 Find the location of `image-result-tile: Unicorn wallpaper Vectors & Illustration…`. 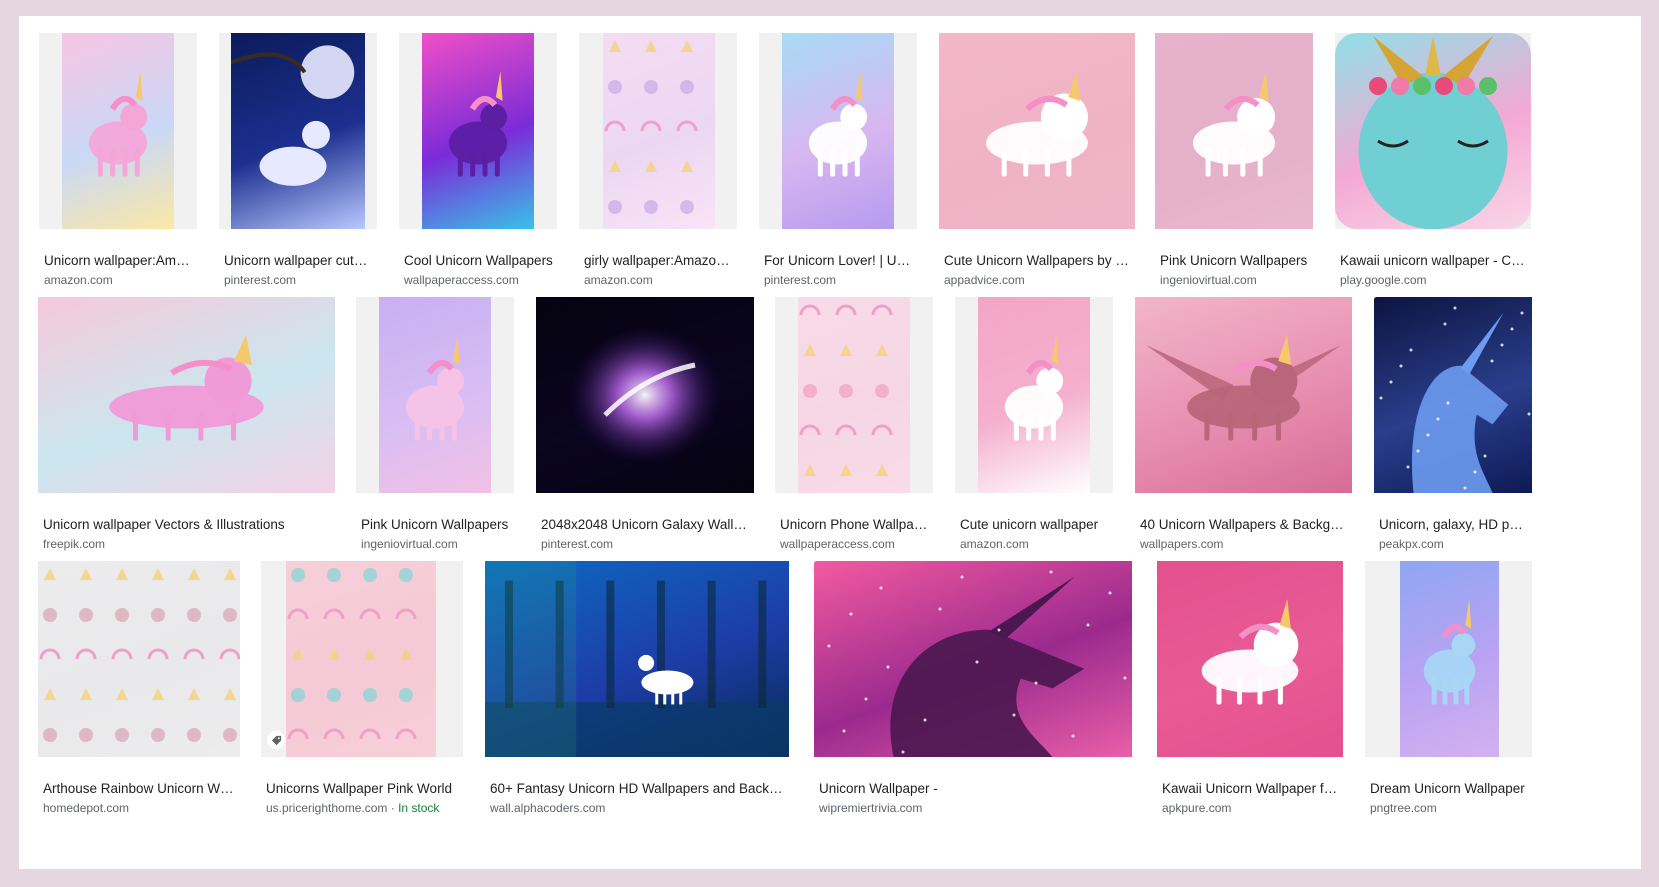

image-result-tile: Unicorn wallpaper Vectors & Illustration… is located at coordinates (186, 428).